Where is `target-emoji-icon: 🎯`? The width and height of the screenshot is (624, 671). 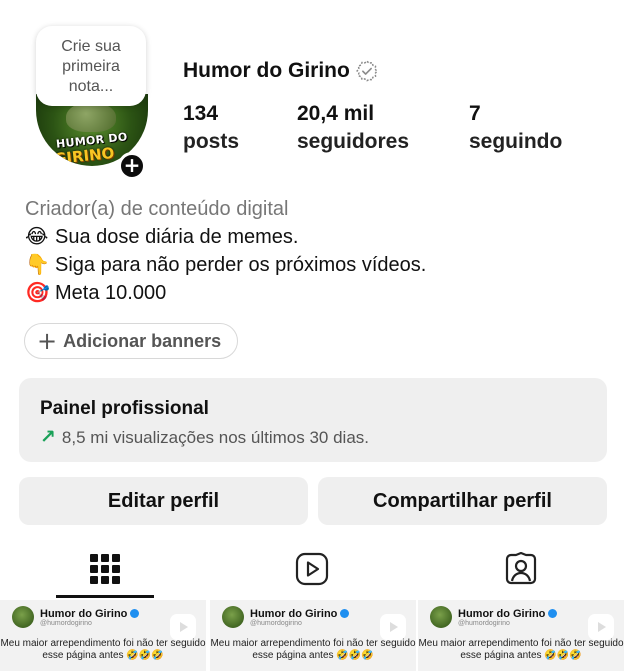 target-emoji-icon: 🎯 is located at coordinates (37, 293).